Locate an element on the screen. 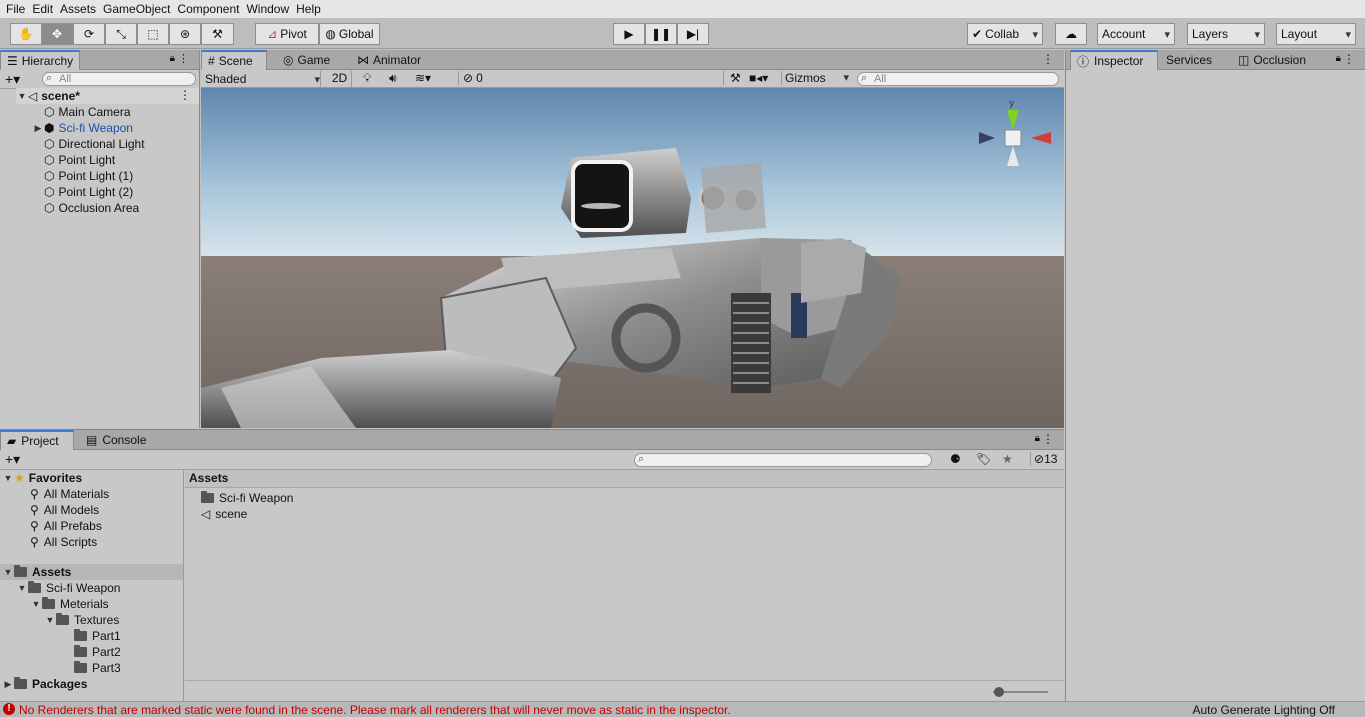 This screenshot has height=717, width=1365. scale-tool-button: ⤡ is located at coordinates (121, 34).